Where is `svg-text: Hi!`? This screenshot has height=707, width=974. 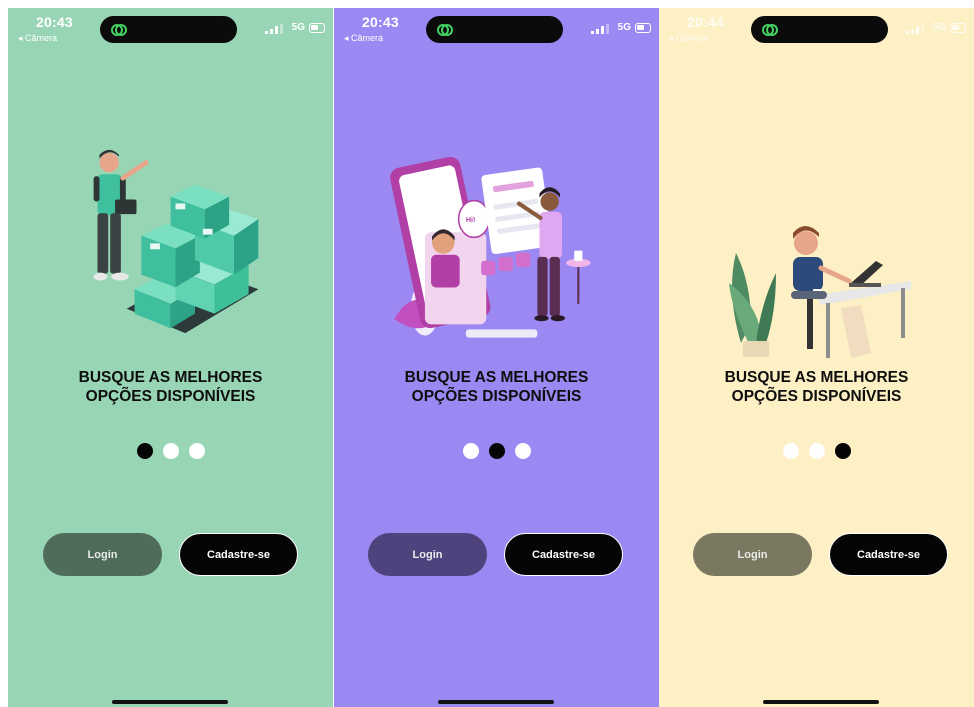
svg-text: Hi! is located at coordinates (471, 220).